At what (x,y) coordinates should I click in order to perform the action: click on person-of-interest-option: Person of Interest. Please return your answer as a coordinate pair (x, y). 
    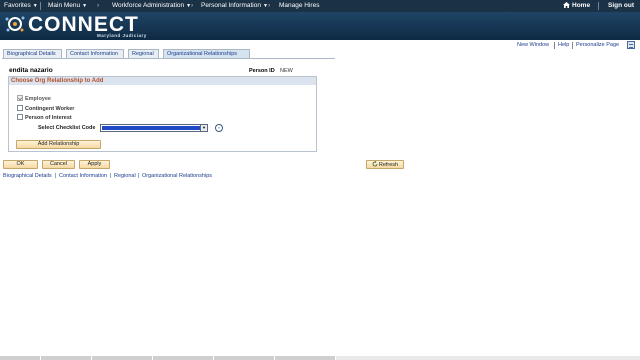
    Looking at the image, I should click on (44, 117).